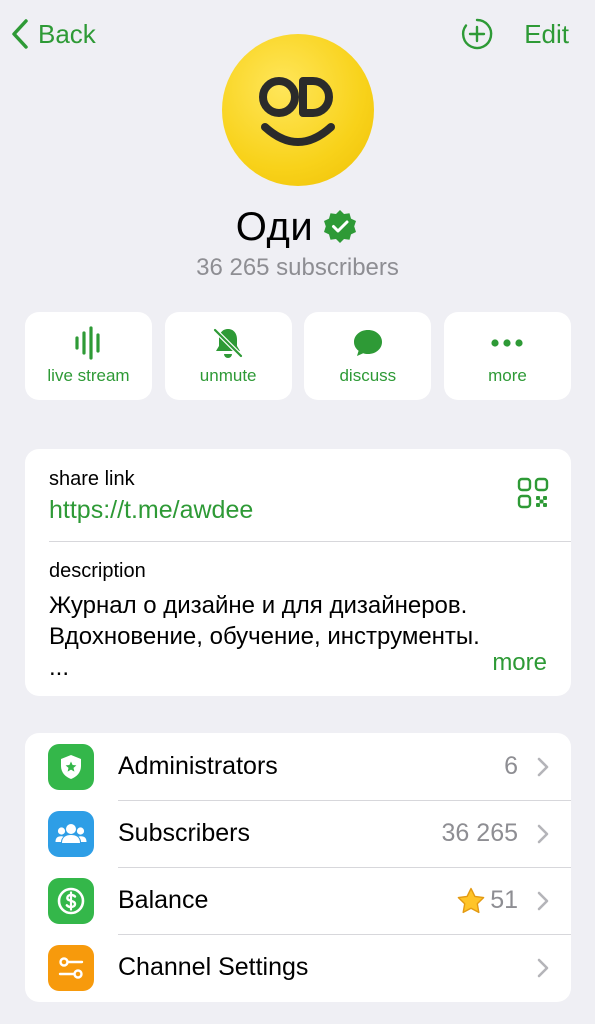  What do you see at coordinates (71, 967) in the screenshot?
I see `sliders-icon` at bounding box center [71, 967].